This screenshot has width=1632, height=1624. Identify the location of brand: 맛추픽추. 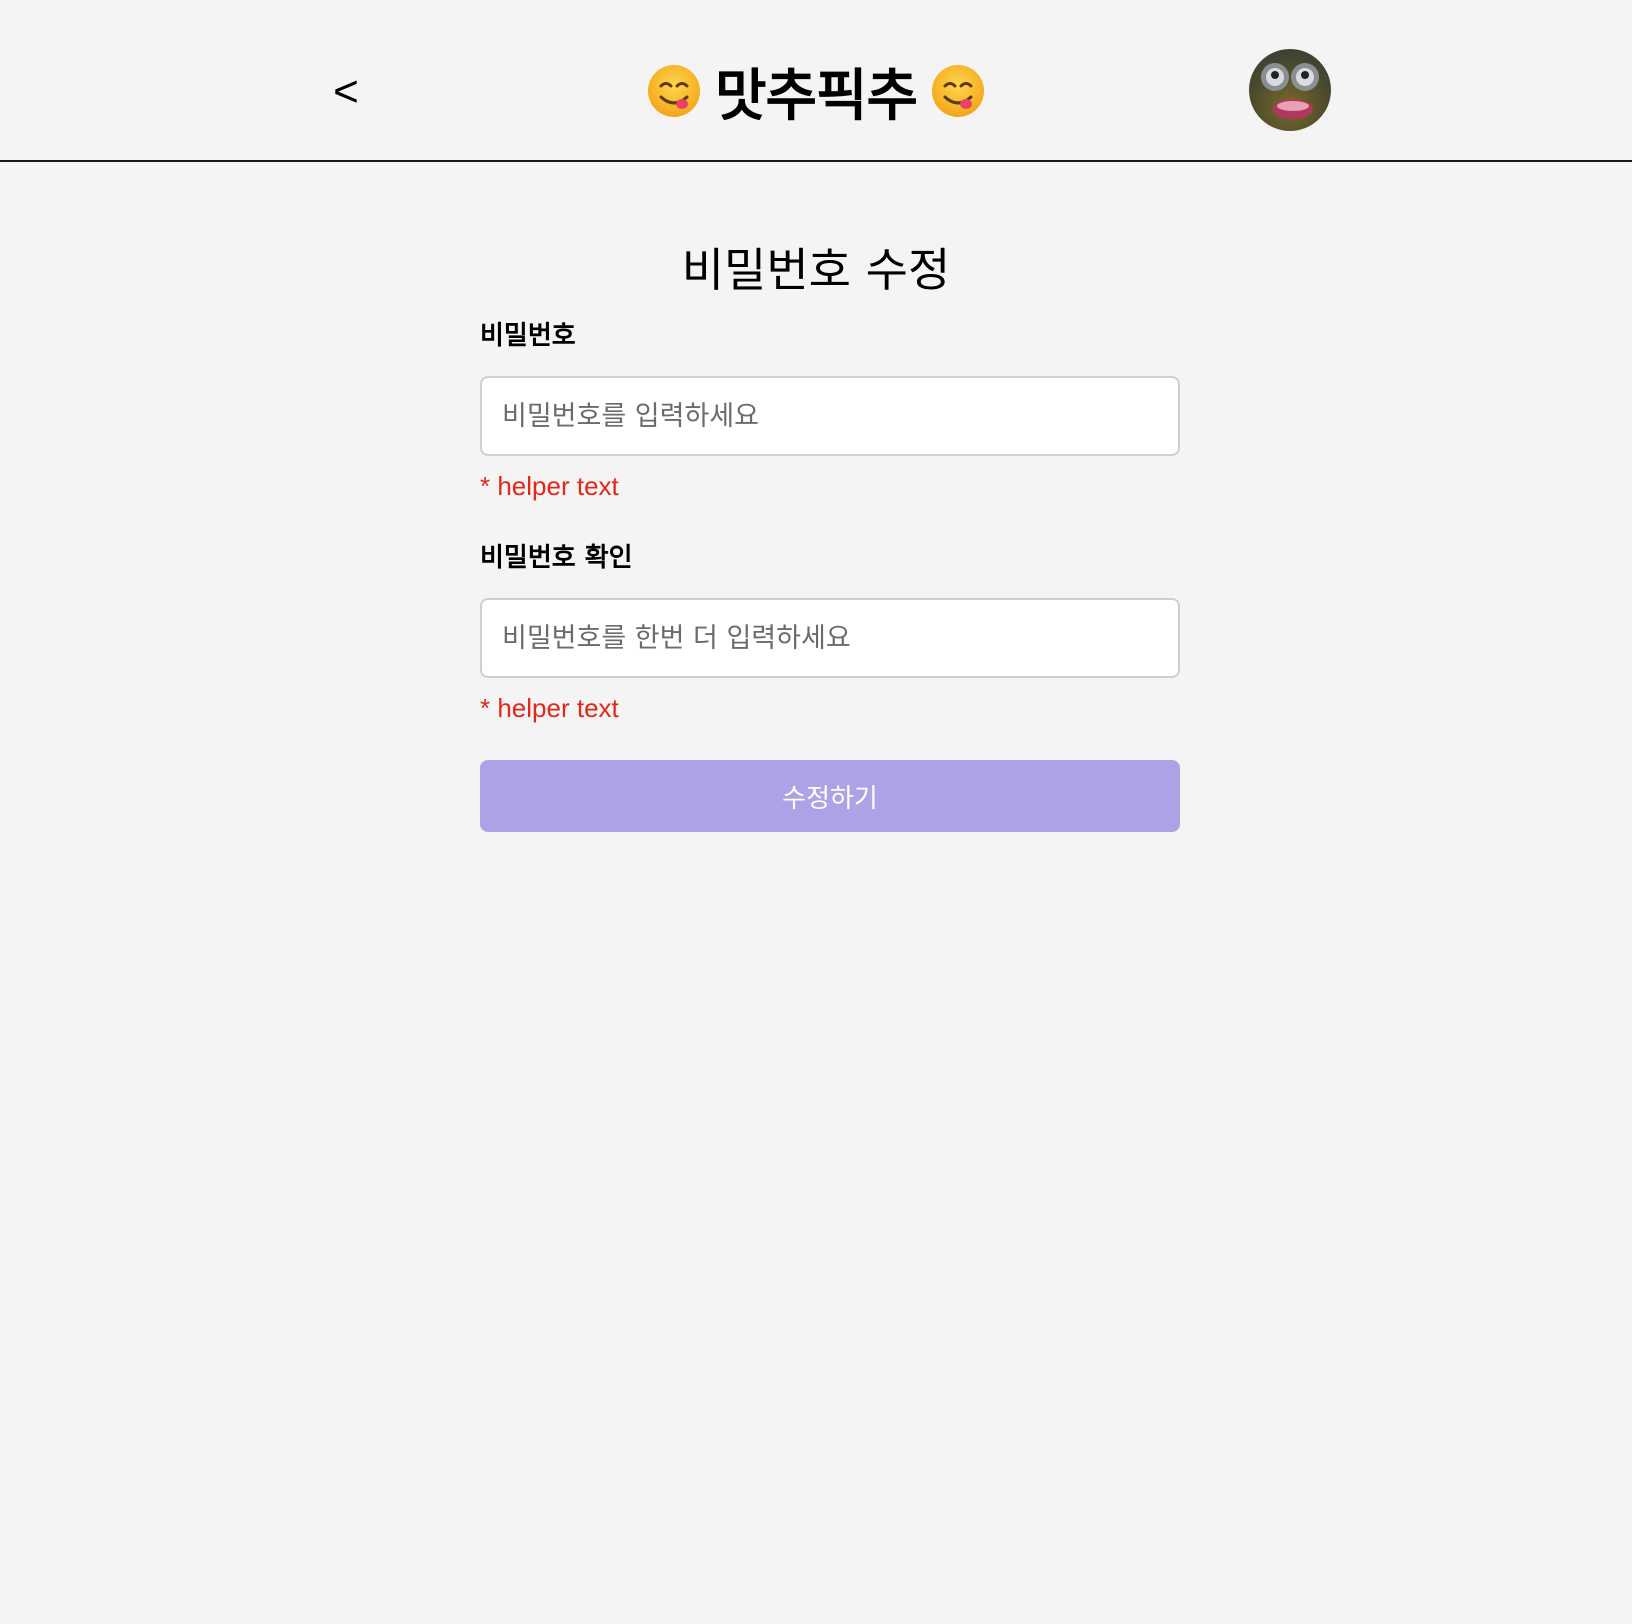
(816, 92).